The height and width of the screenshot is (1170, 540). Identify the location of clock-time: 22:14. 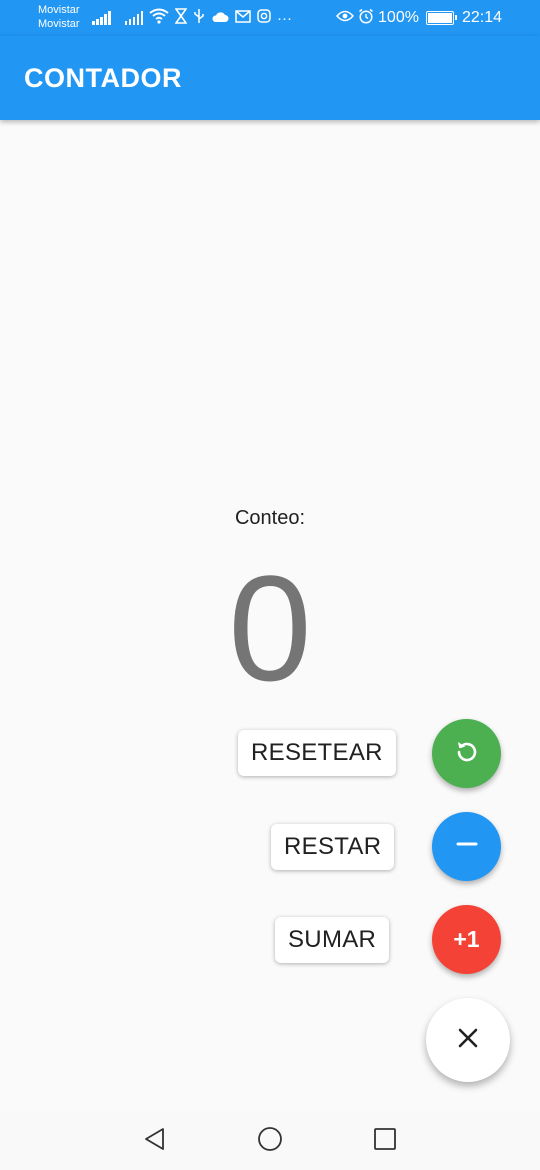
(481, 17).